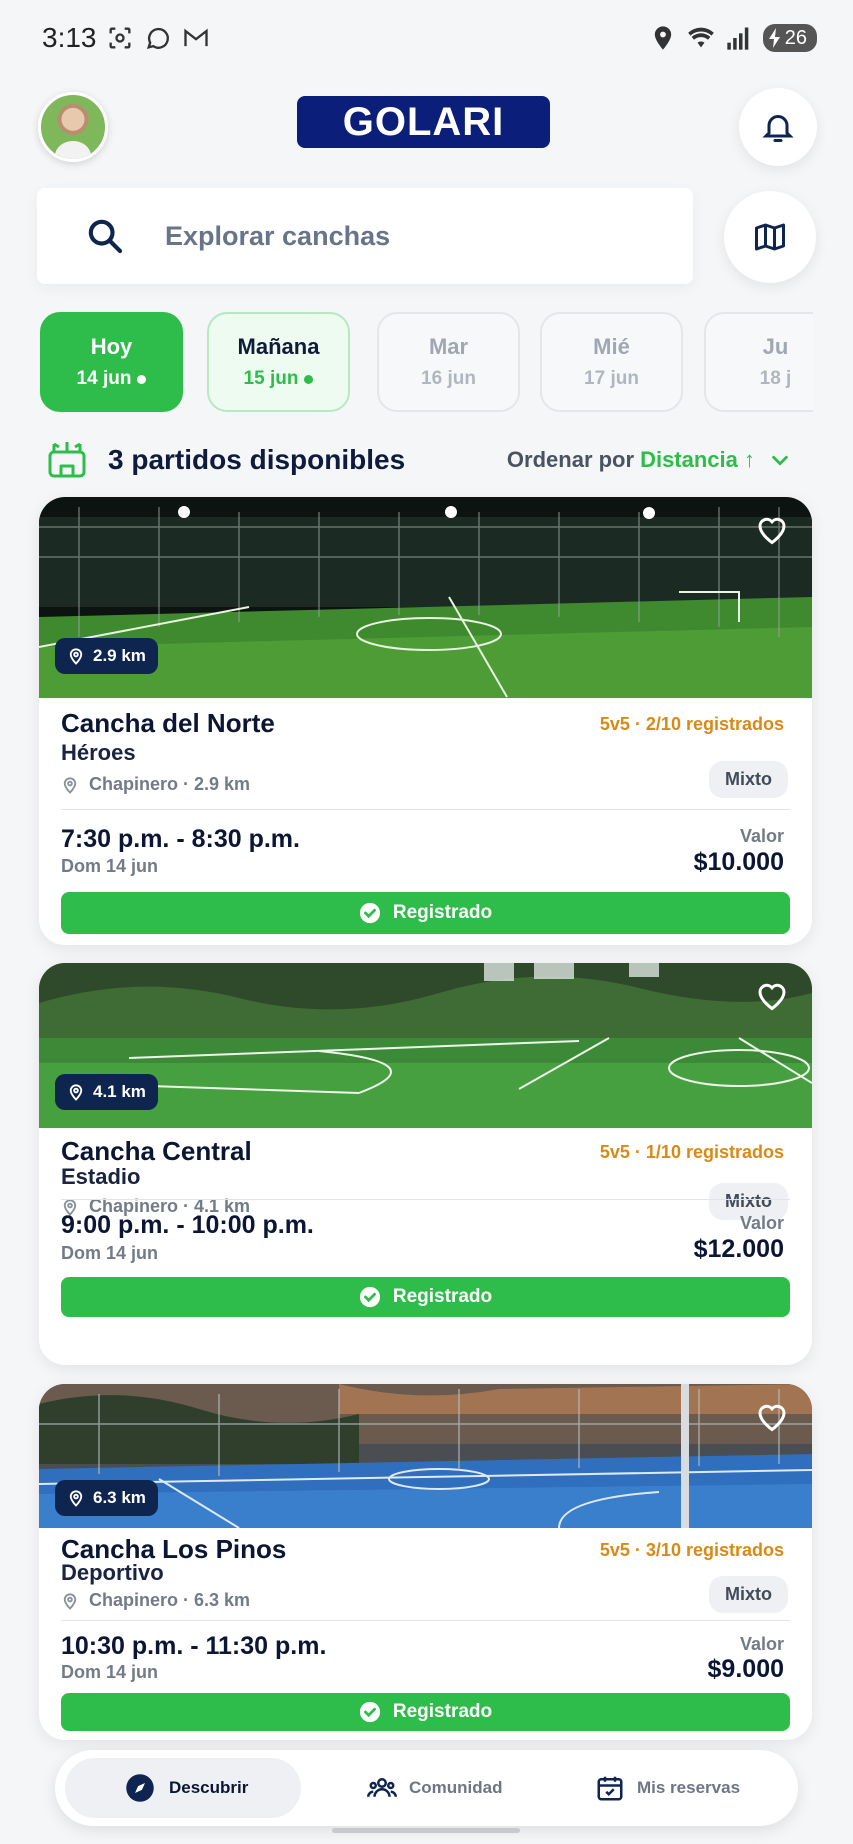 This screenshot has height=1844, width=853. What do you see at coordinates (738, 862) in the screenshot?
I see `price-value: $10.000` at bounding box center [738, 862].